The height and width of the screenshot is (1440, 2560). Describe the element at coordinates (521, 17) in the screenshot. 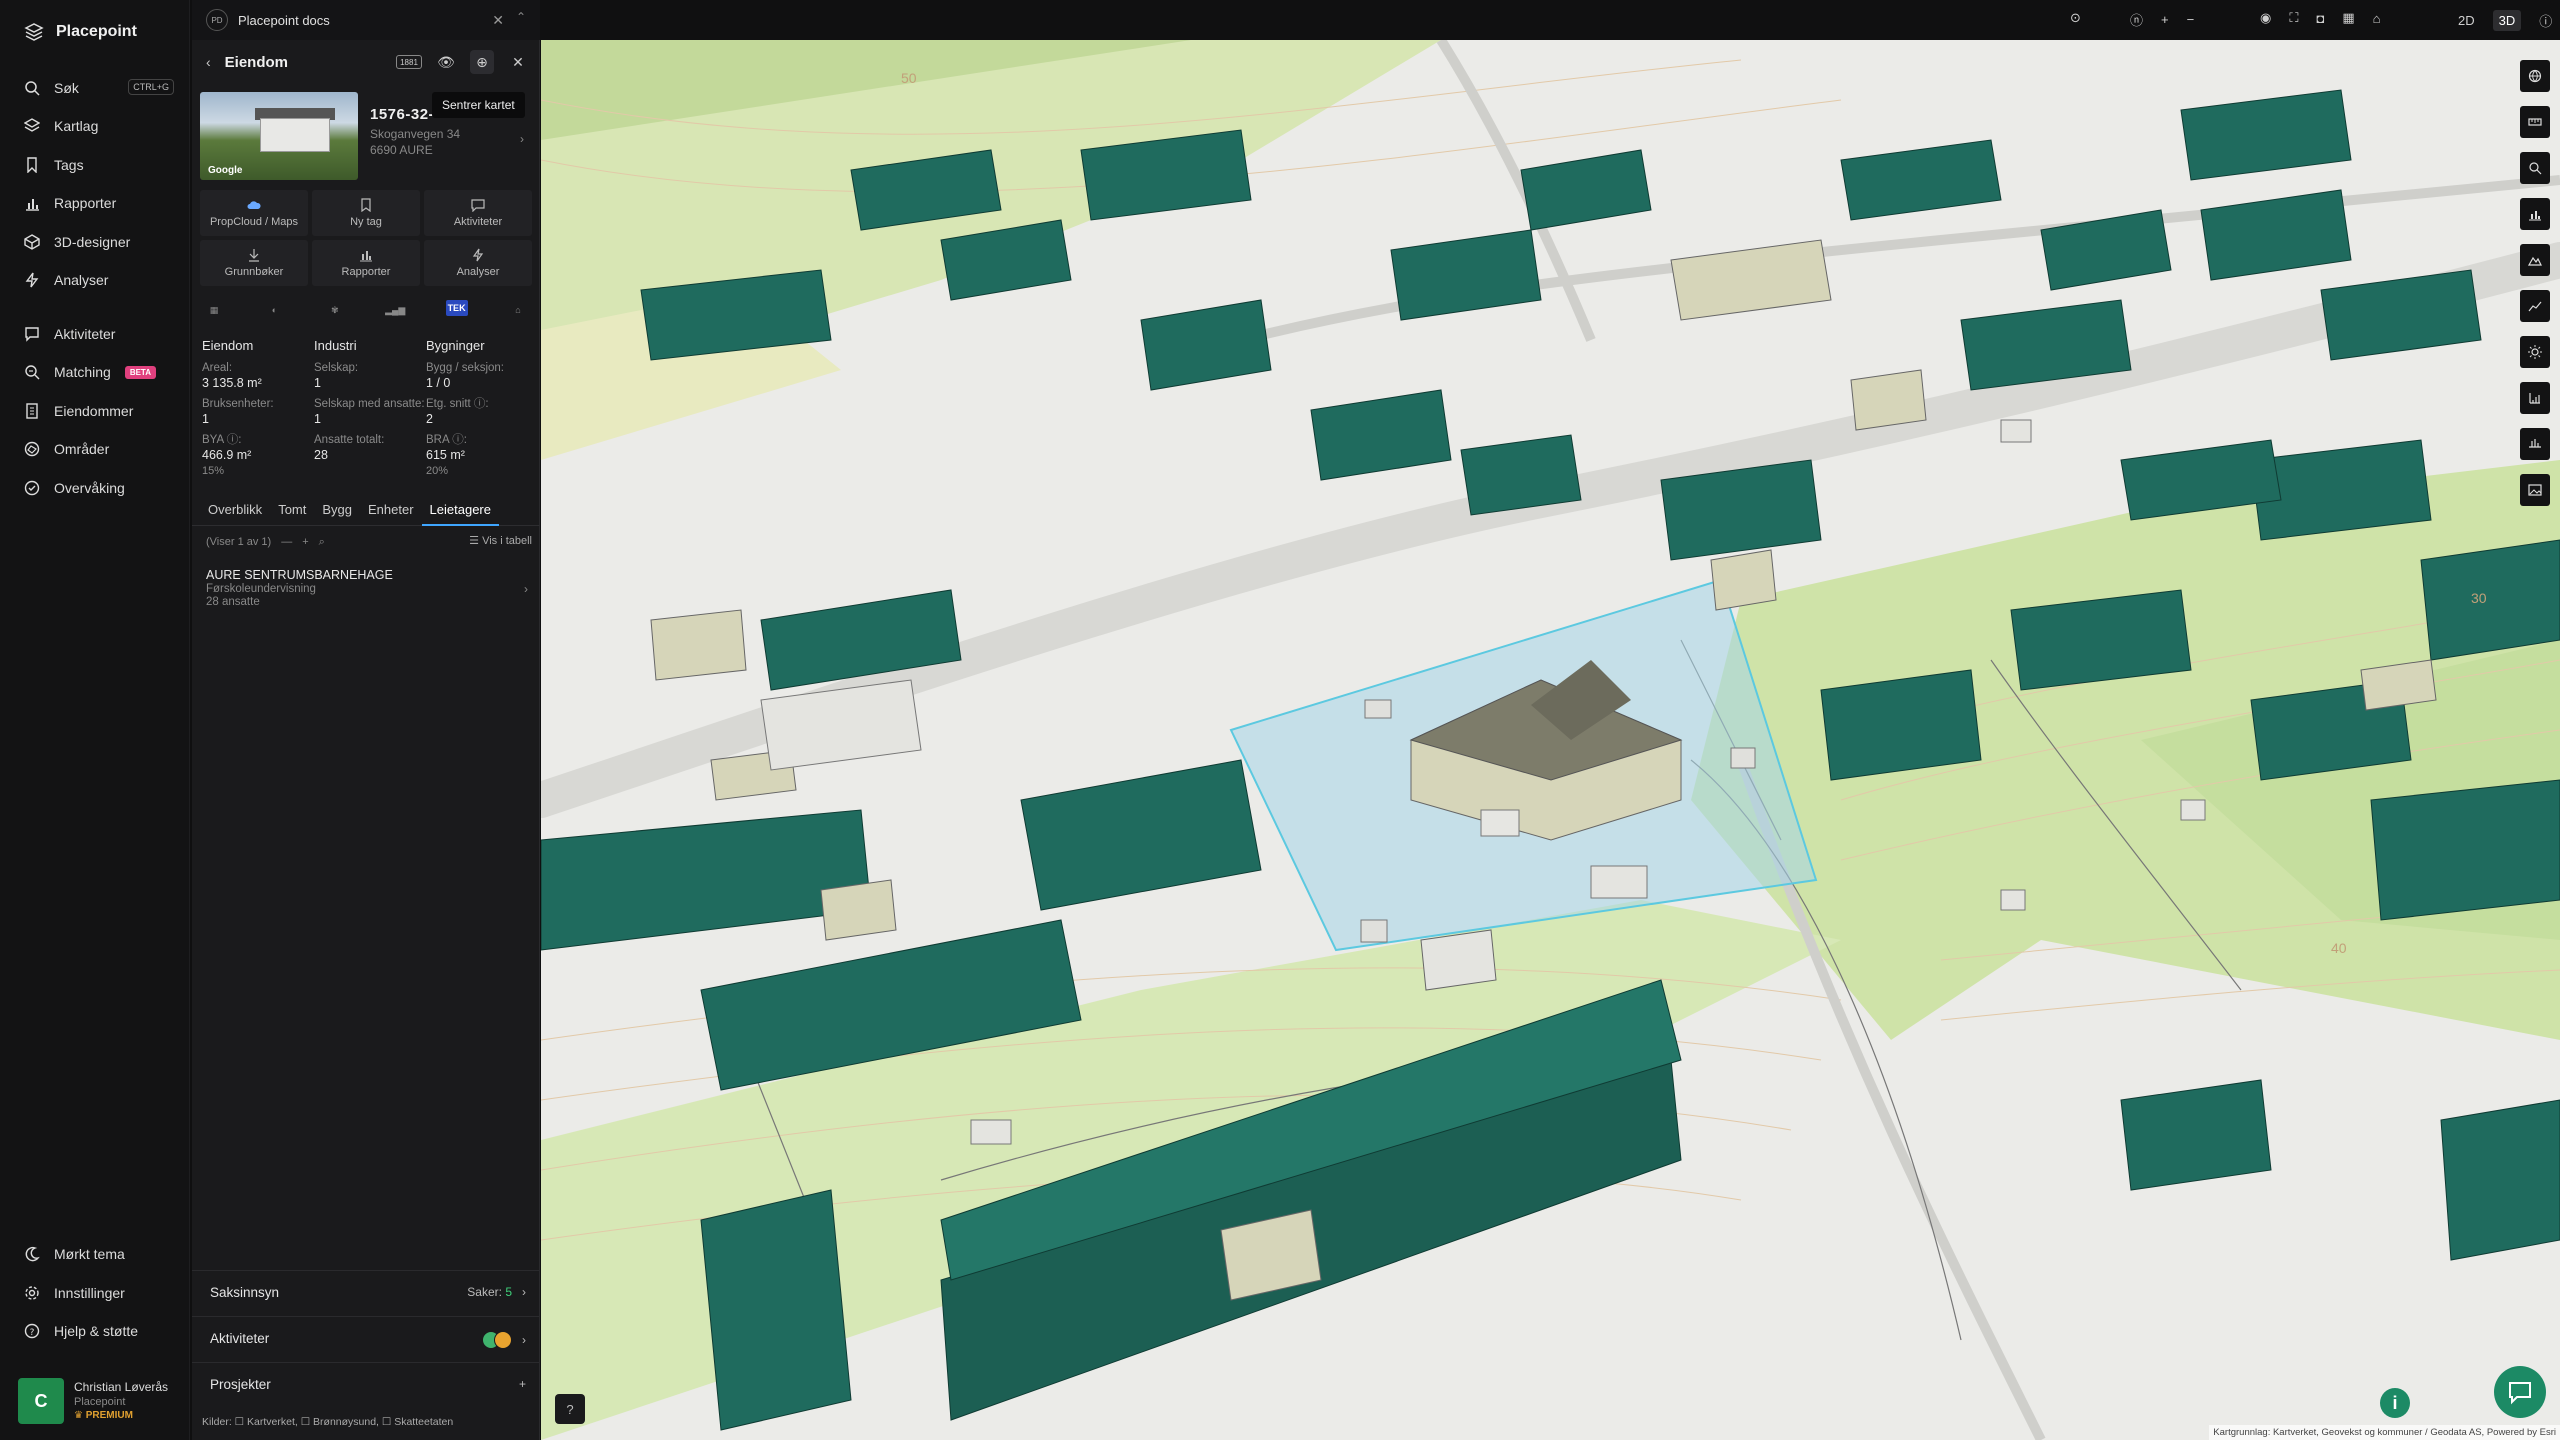

I see `chevron-updown-icon: ⌃` at that location.